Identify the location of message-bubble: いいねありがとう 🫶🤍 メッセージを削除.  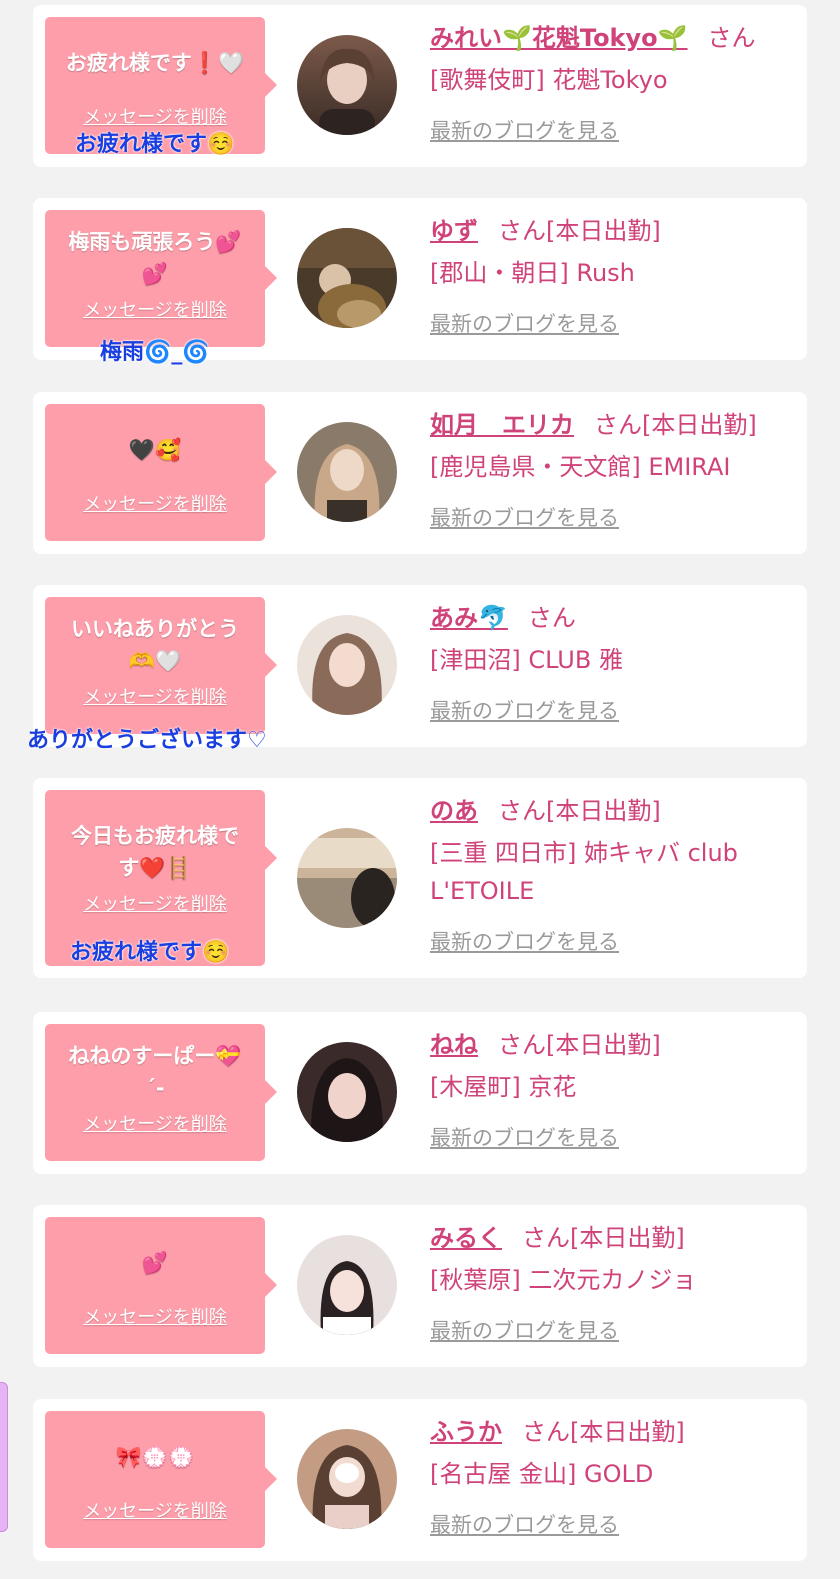
(161, 665).